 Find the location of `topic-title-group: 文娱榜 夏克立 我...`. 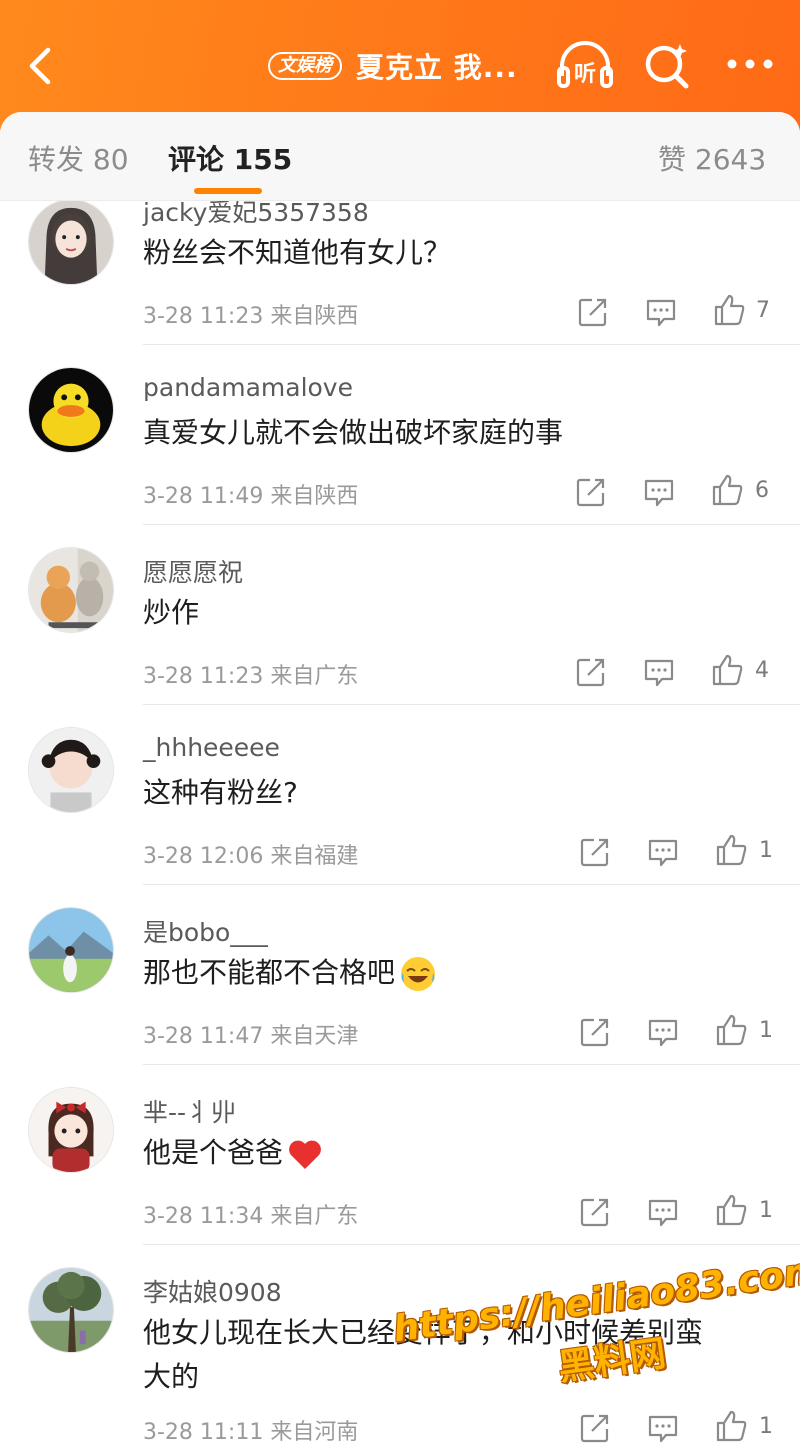

topic-title-group: 文娱榜 夏克立 我... is located at coordinates (393, 66).